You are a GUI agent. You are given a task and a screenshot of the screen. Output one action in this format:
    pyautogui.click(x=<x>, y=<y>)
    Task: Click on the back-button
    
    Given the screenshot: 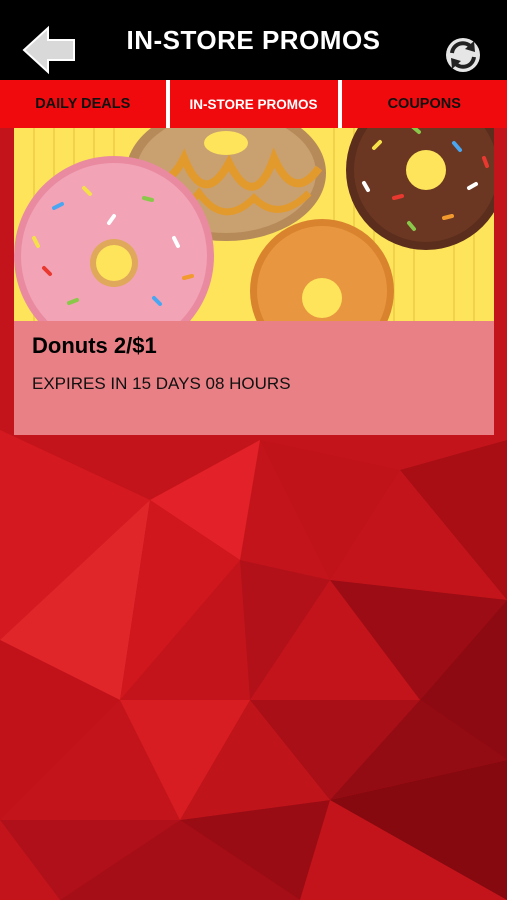 What is the action you would take?
    pyautogui.click(x=50, y=50)
    